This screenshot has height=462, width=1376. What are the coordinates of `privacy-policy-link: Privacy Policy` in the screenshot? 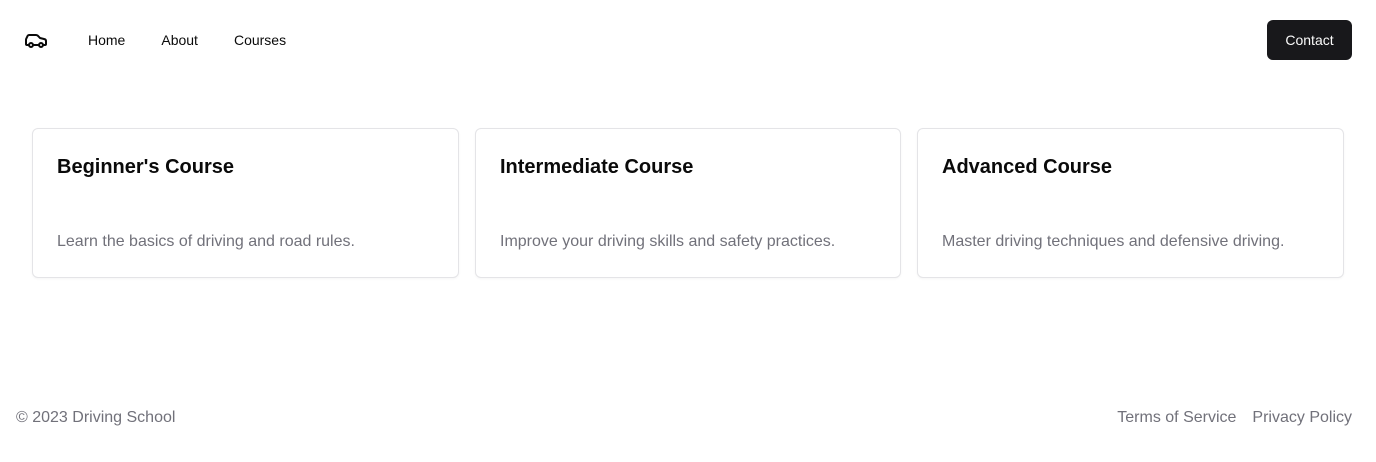 It's located at (1302, 418).